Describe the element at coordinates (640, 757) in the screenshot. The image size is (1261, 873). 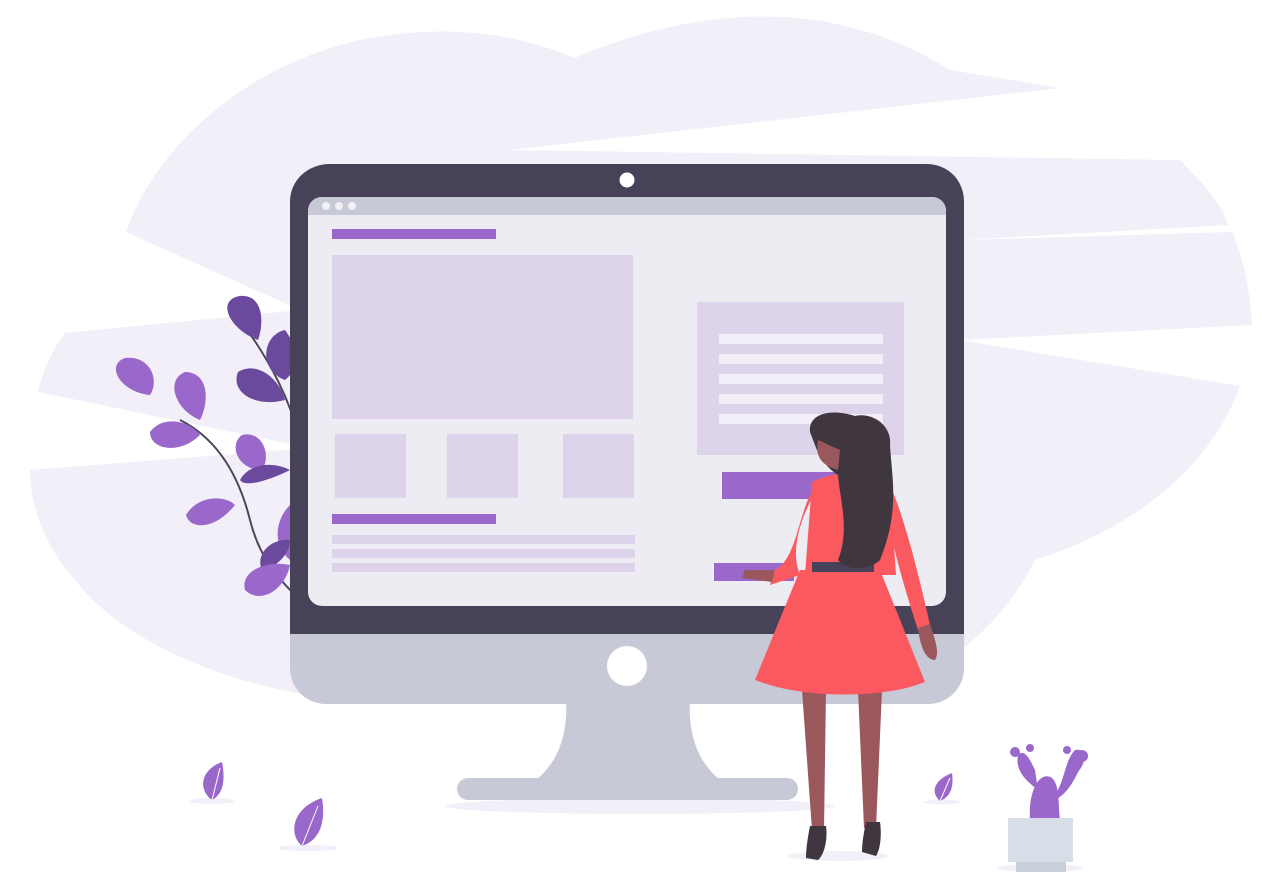
I see `monitor-stand` at that location.